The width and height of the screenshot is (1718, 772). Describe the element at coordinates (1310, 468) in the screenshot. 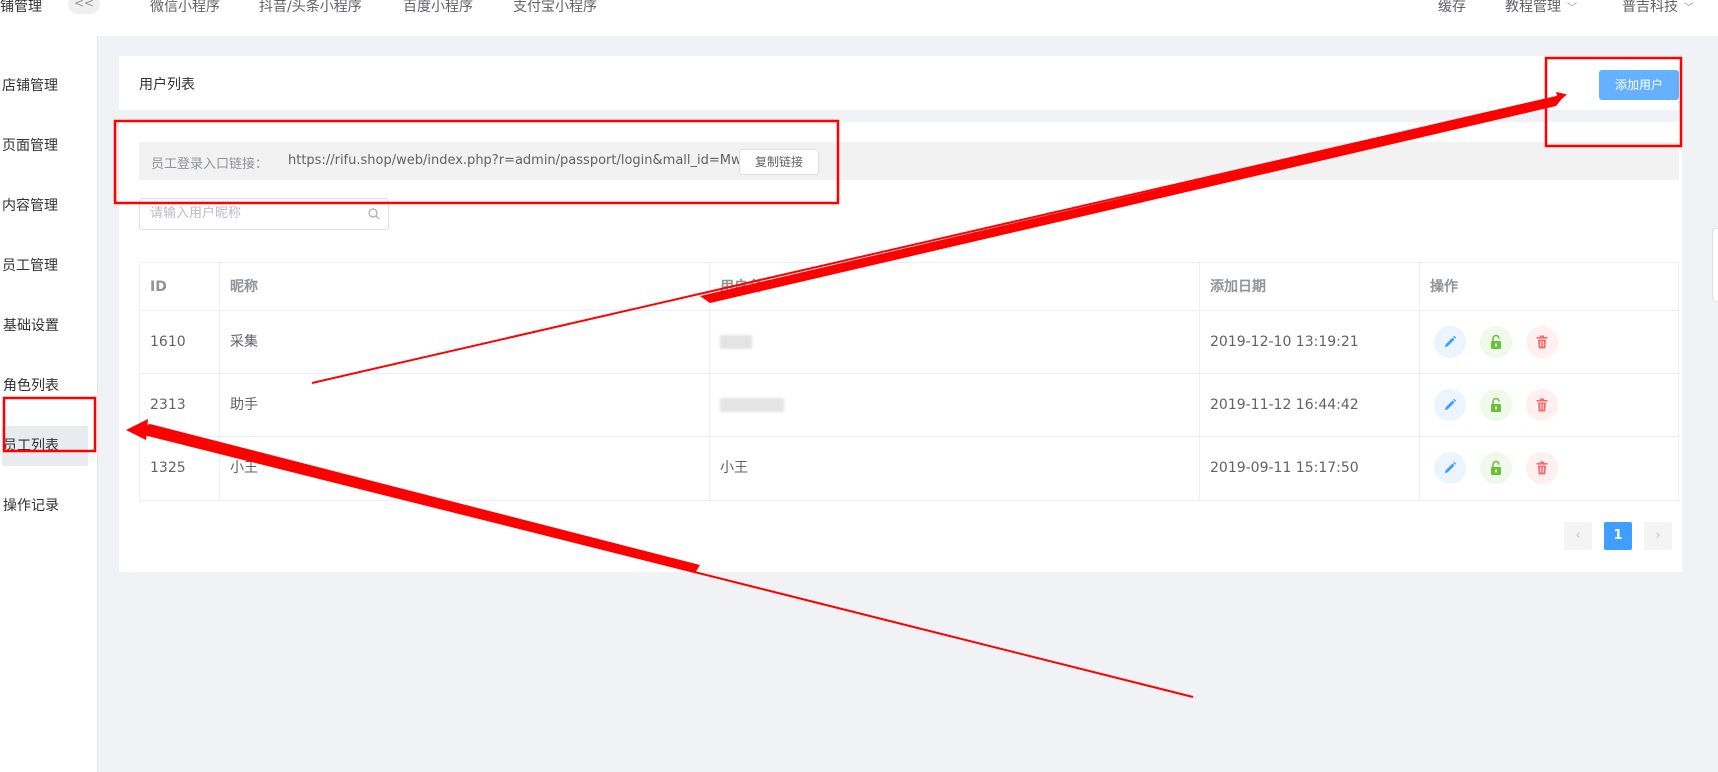

I see `cell-date: 2019-09-11 15:17:50` at that location.